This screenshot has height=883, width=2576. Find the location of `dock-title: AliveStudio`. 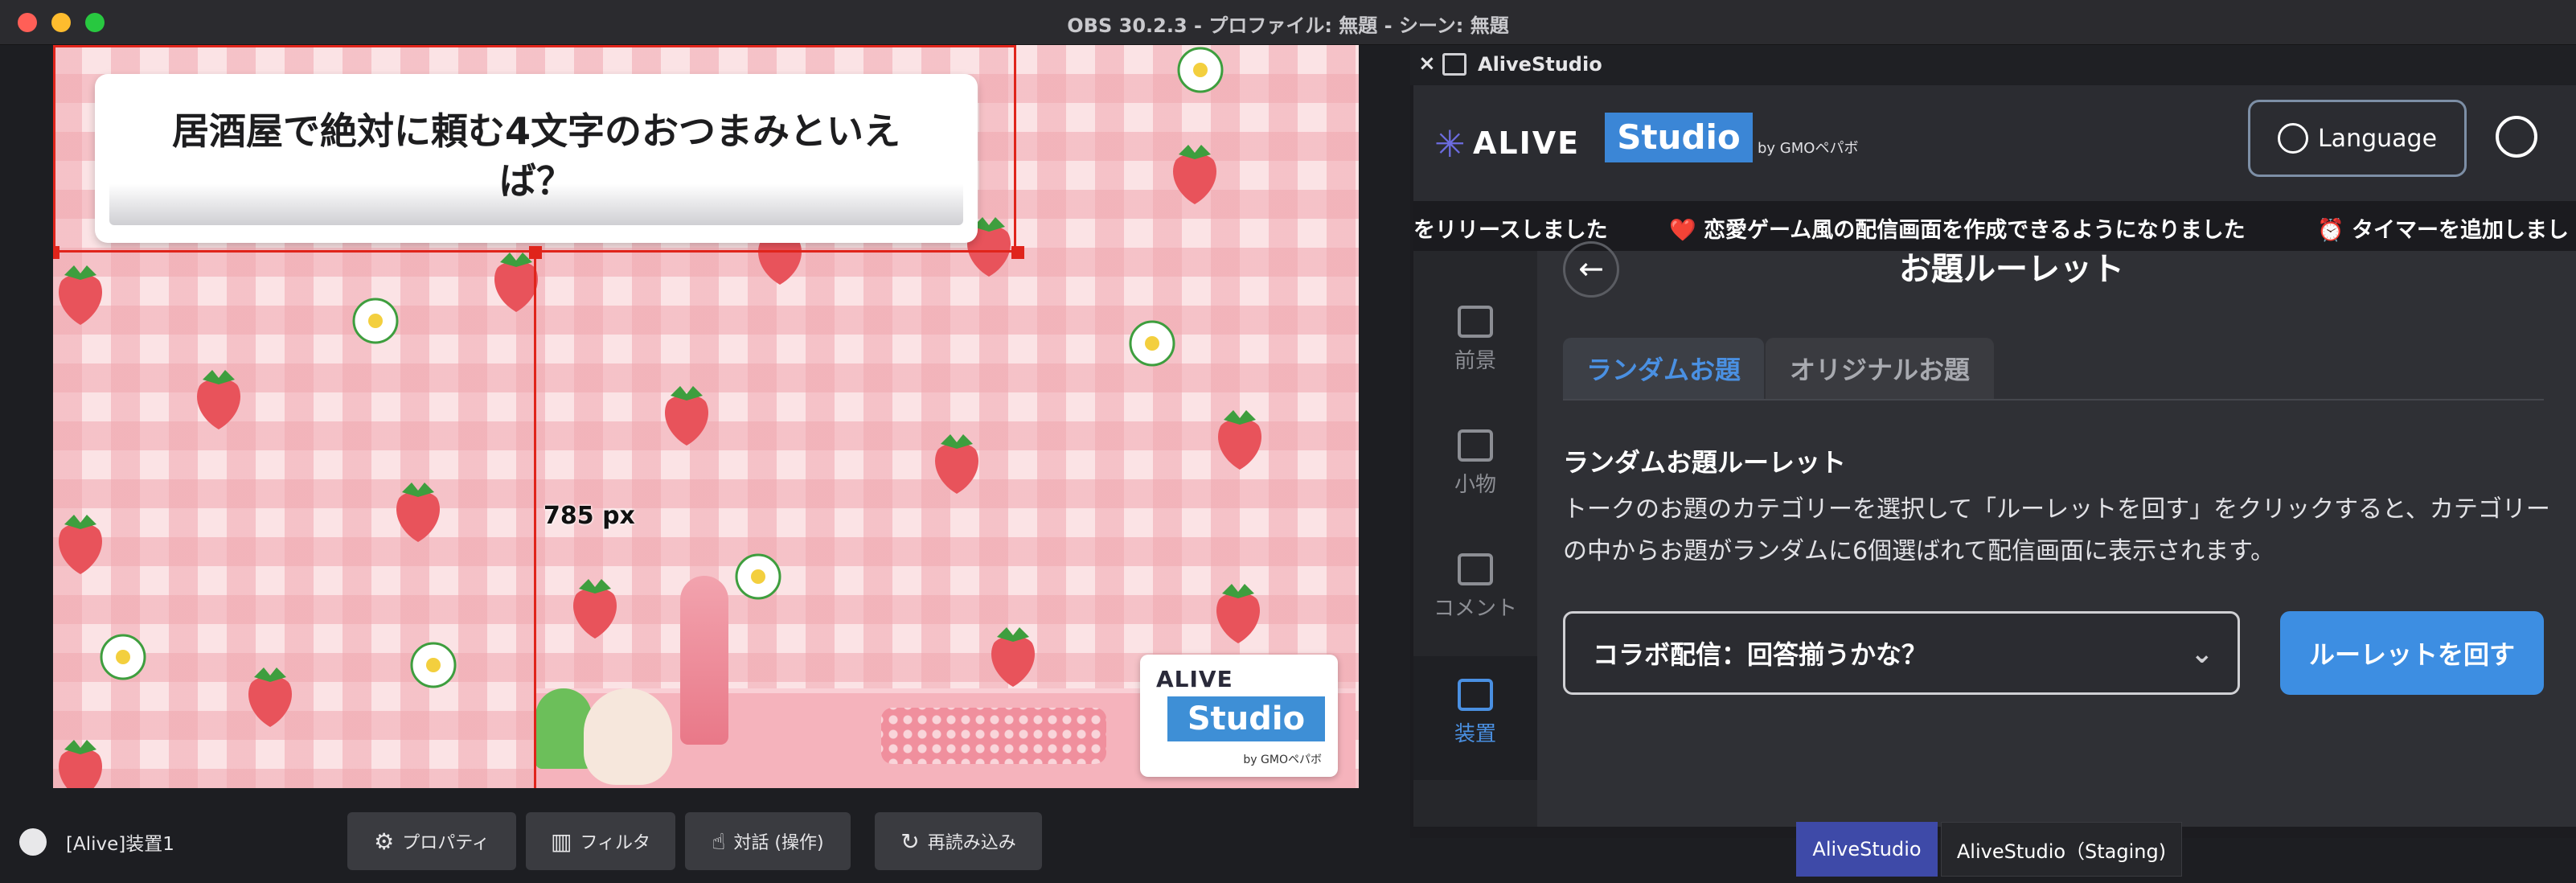

dock-title: AliveStudio is located at coordinates (1540, 64).